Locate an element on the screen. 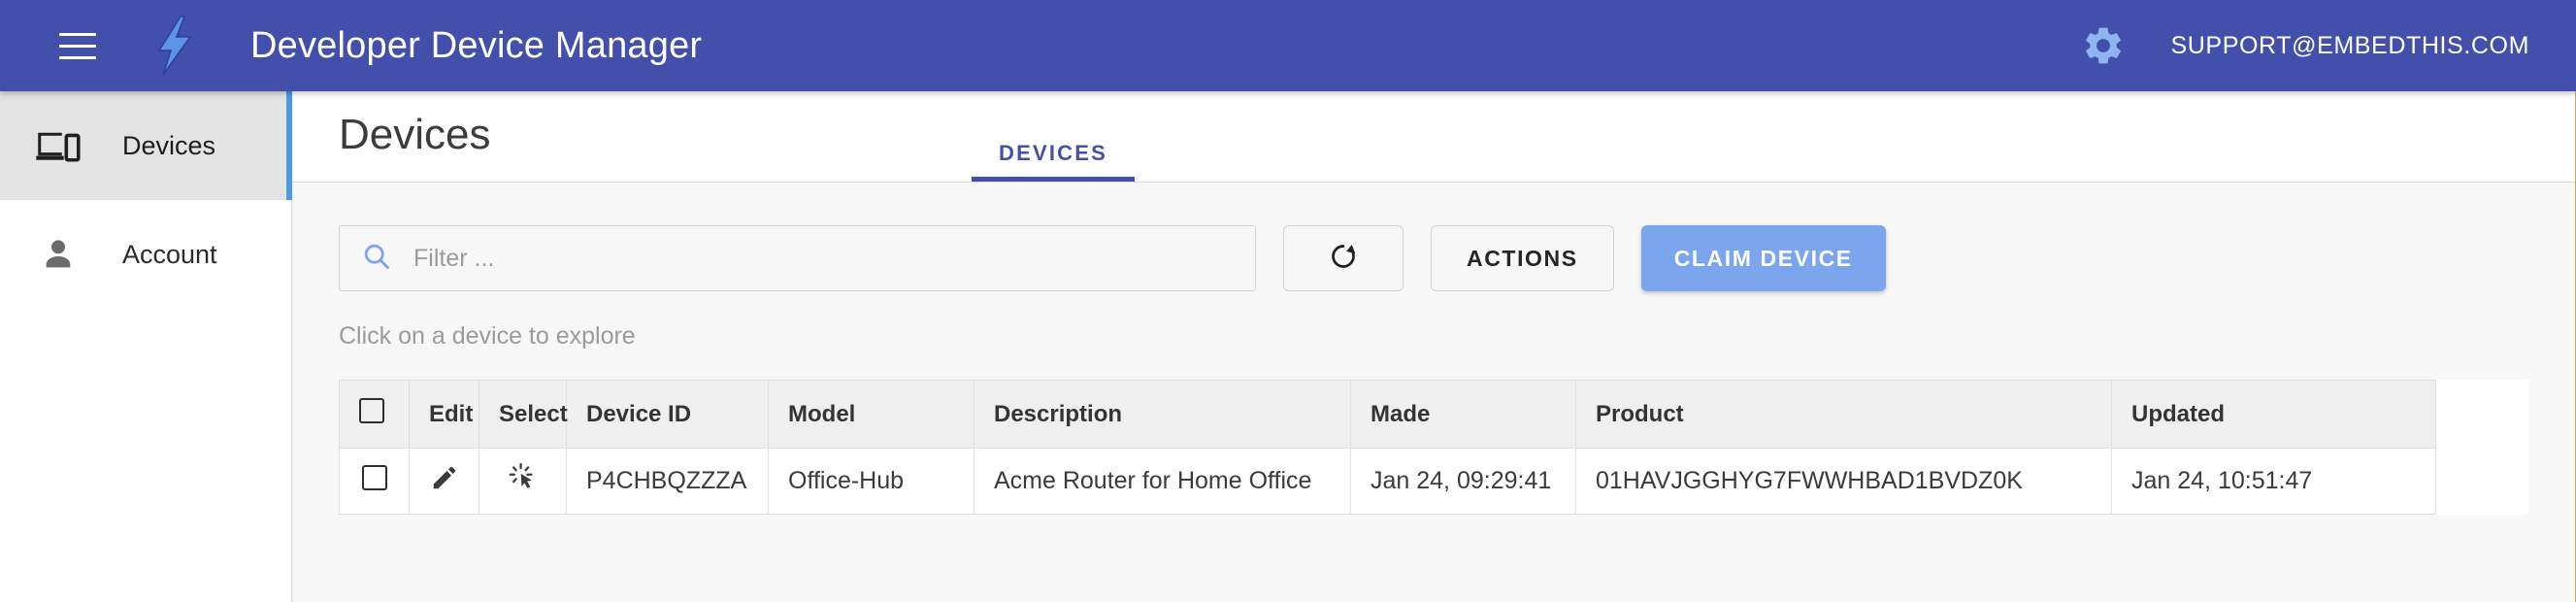 This screenshot has height=602, width=2576. sidebar-item-devices: Devices is located at coordinates (146, 145).